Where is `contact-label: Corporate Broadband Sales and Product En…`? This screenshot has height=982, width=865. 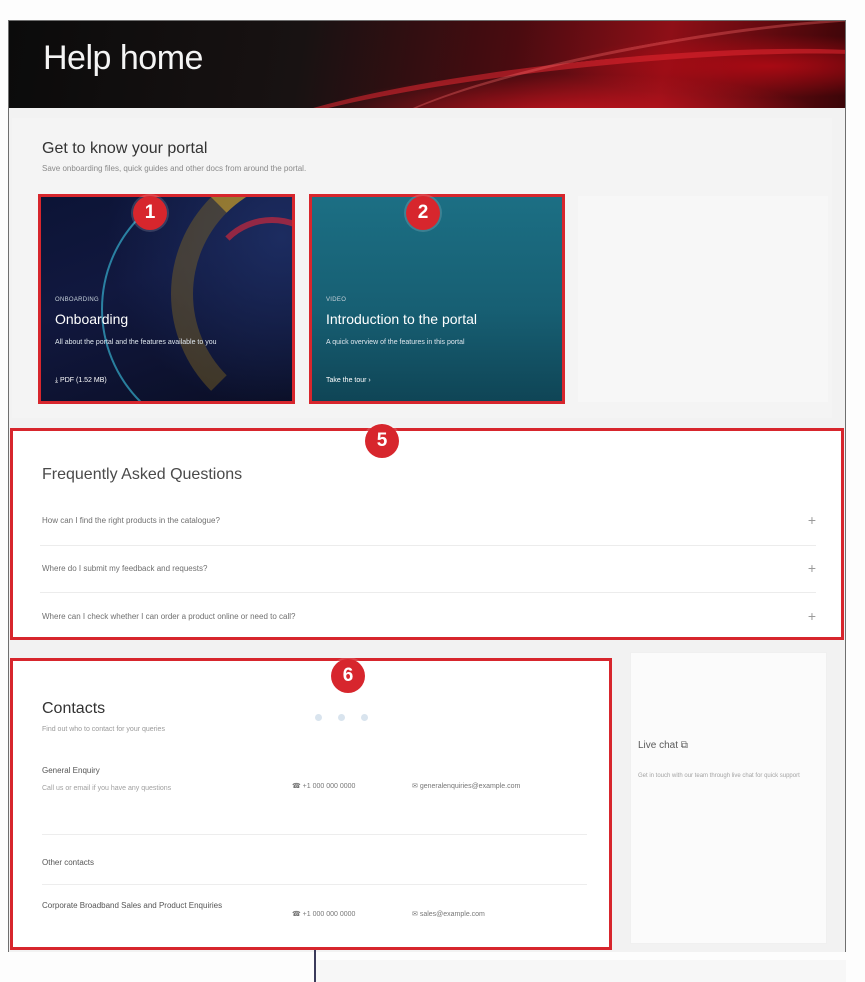
contact-label: Corporate Broadband Sales and Product En… is located at coordinates (132, 905).